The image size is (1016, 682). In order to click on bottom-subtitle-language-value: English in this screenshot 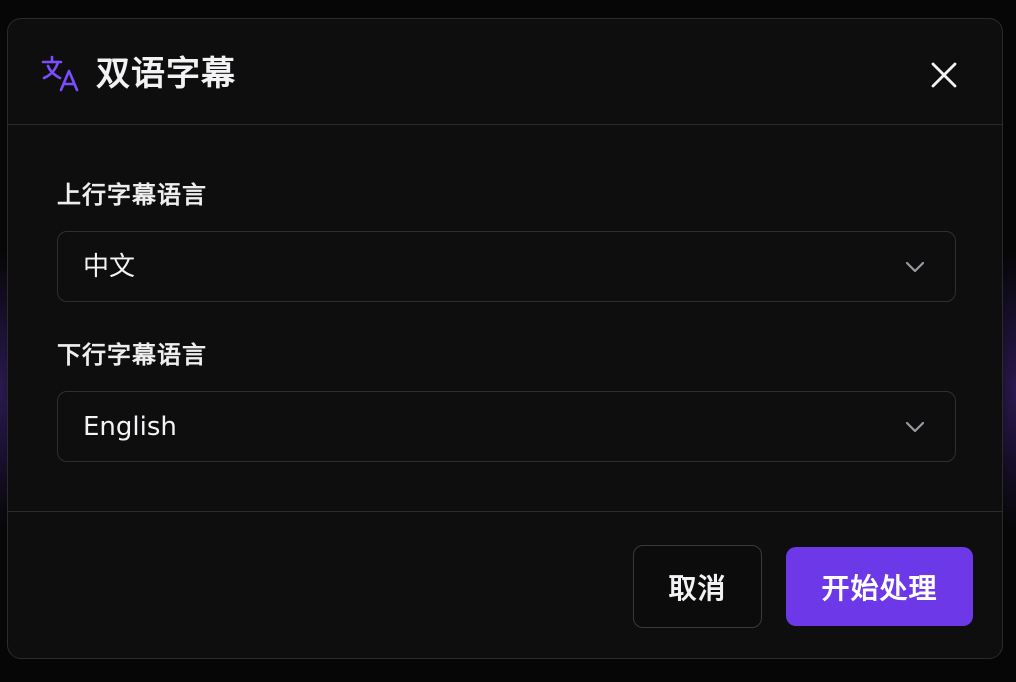, I will do `click(130, 427)`.